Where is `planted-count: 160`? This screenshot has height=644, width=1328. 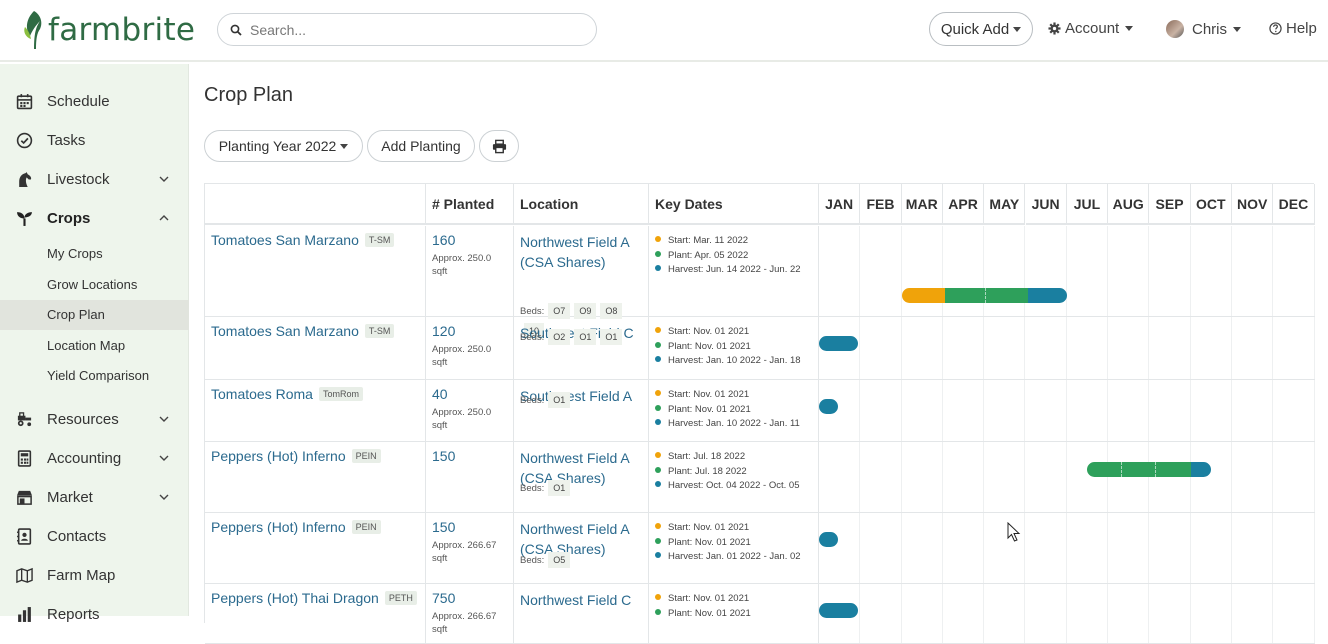
planted-count: 160 is located at coordinates (443, 240).